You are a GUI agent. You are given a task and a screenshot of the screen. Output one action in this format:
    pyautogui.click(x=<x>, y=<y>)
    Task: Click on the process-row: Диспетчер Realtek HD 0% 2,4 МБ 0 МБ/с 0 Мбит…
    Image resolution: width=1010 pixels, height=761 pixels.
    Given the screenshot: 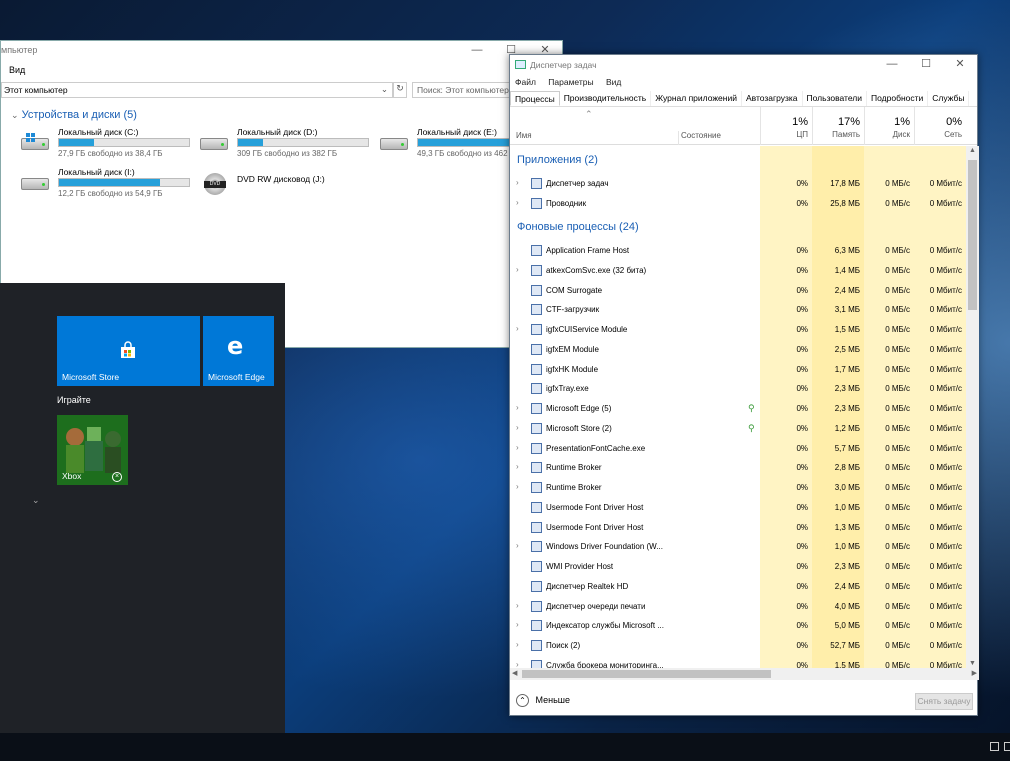 What is the action you would take?
    pyautogui.click(x=738, y=587)
    